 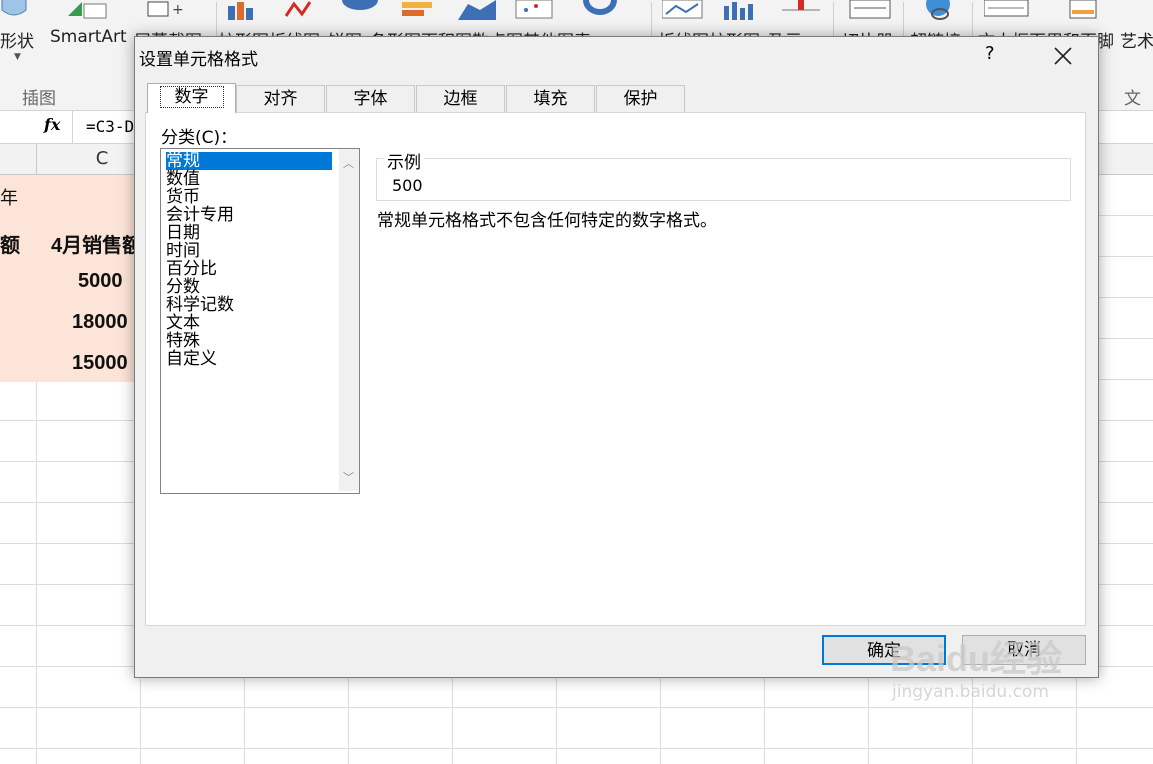 I want to click on category-time: 时间, so click(x=183, y=251).